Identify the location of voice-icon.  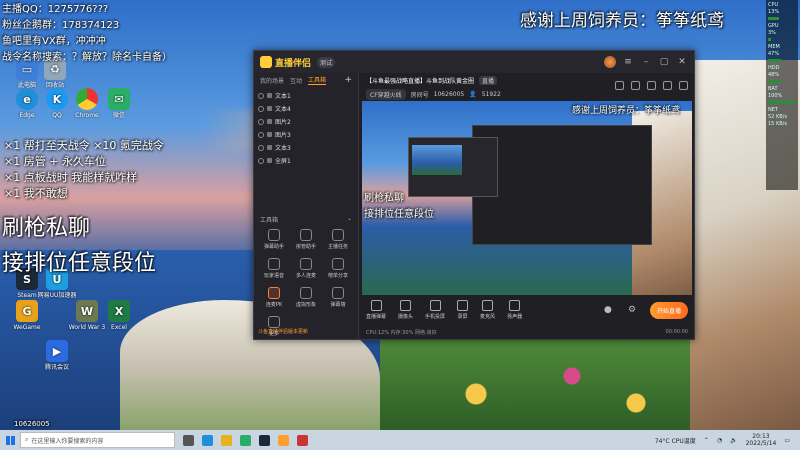
(274, 264).